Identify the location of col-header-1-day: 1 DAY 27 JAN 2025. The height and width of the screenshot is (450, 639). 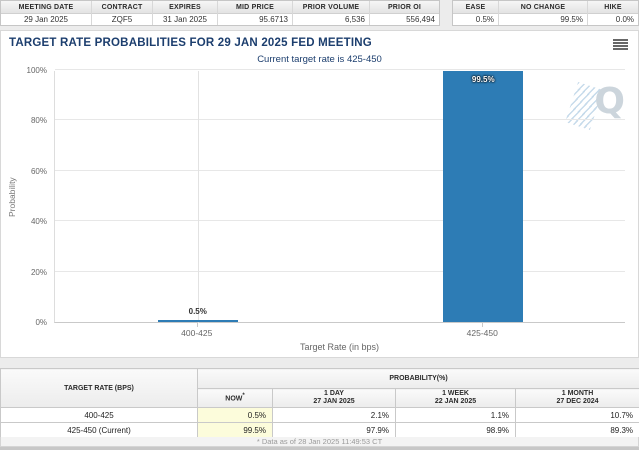
(334, 398).